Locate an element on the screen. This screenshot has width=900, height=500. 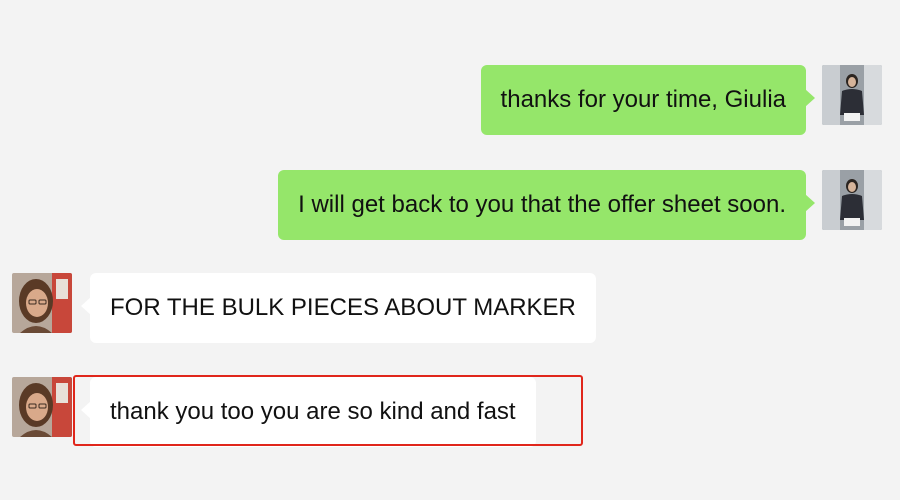
message-bubble-received: FOR THE BULK PIECES ABOUT MARKER is located at coordinates (338, 308).